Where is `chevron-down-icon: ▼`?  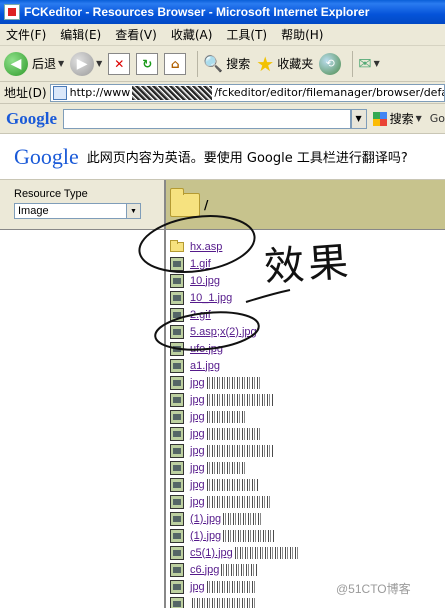 chevron-down-icon: ▼ is located at coordinates (133, 211).